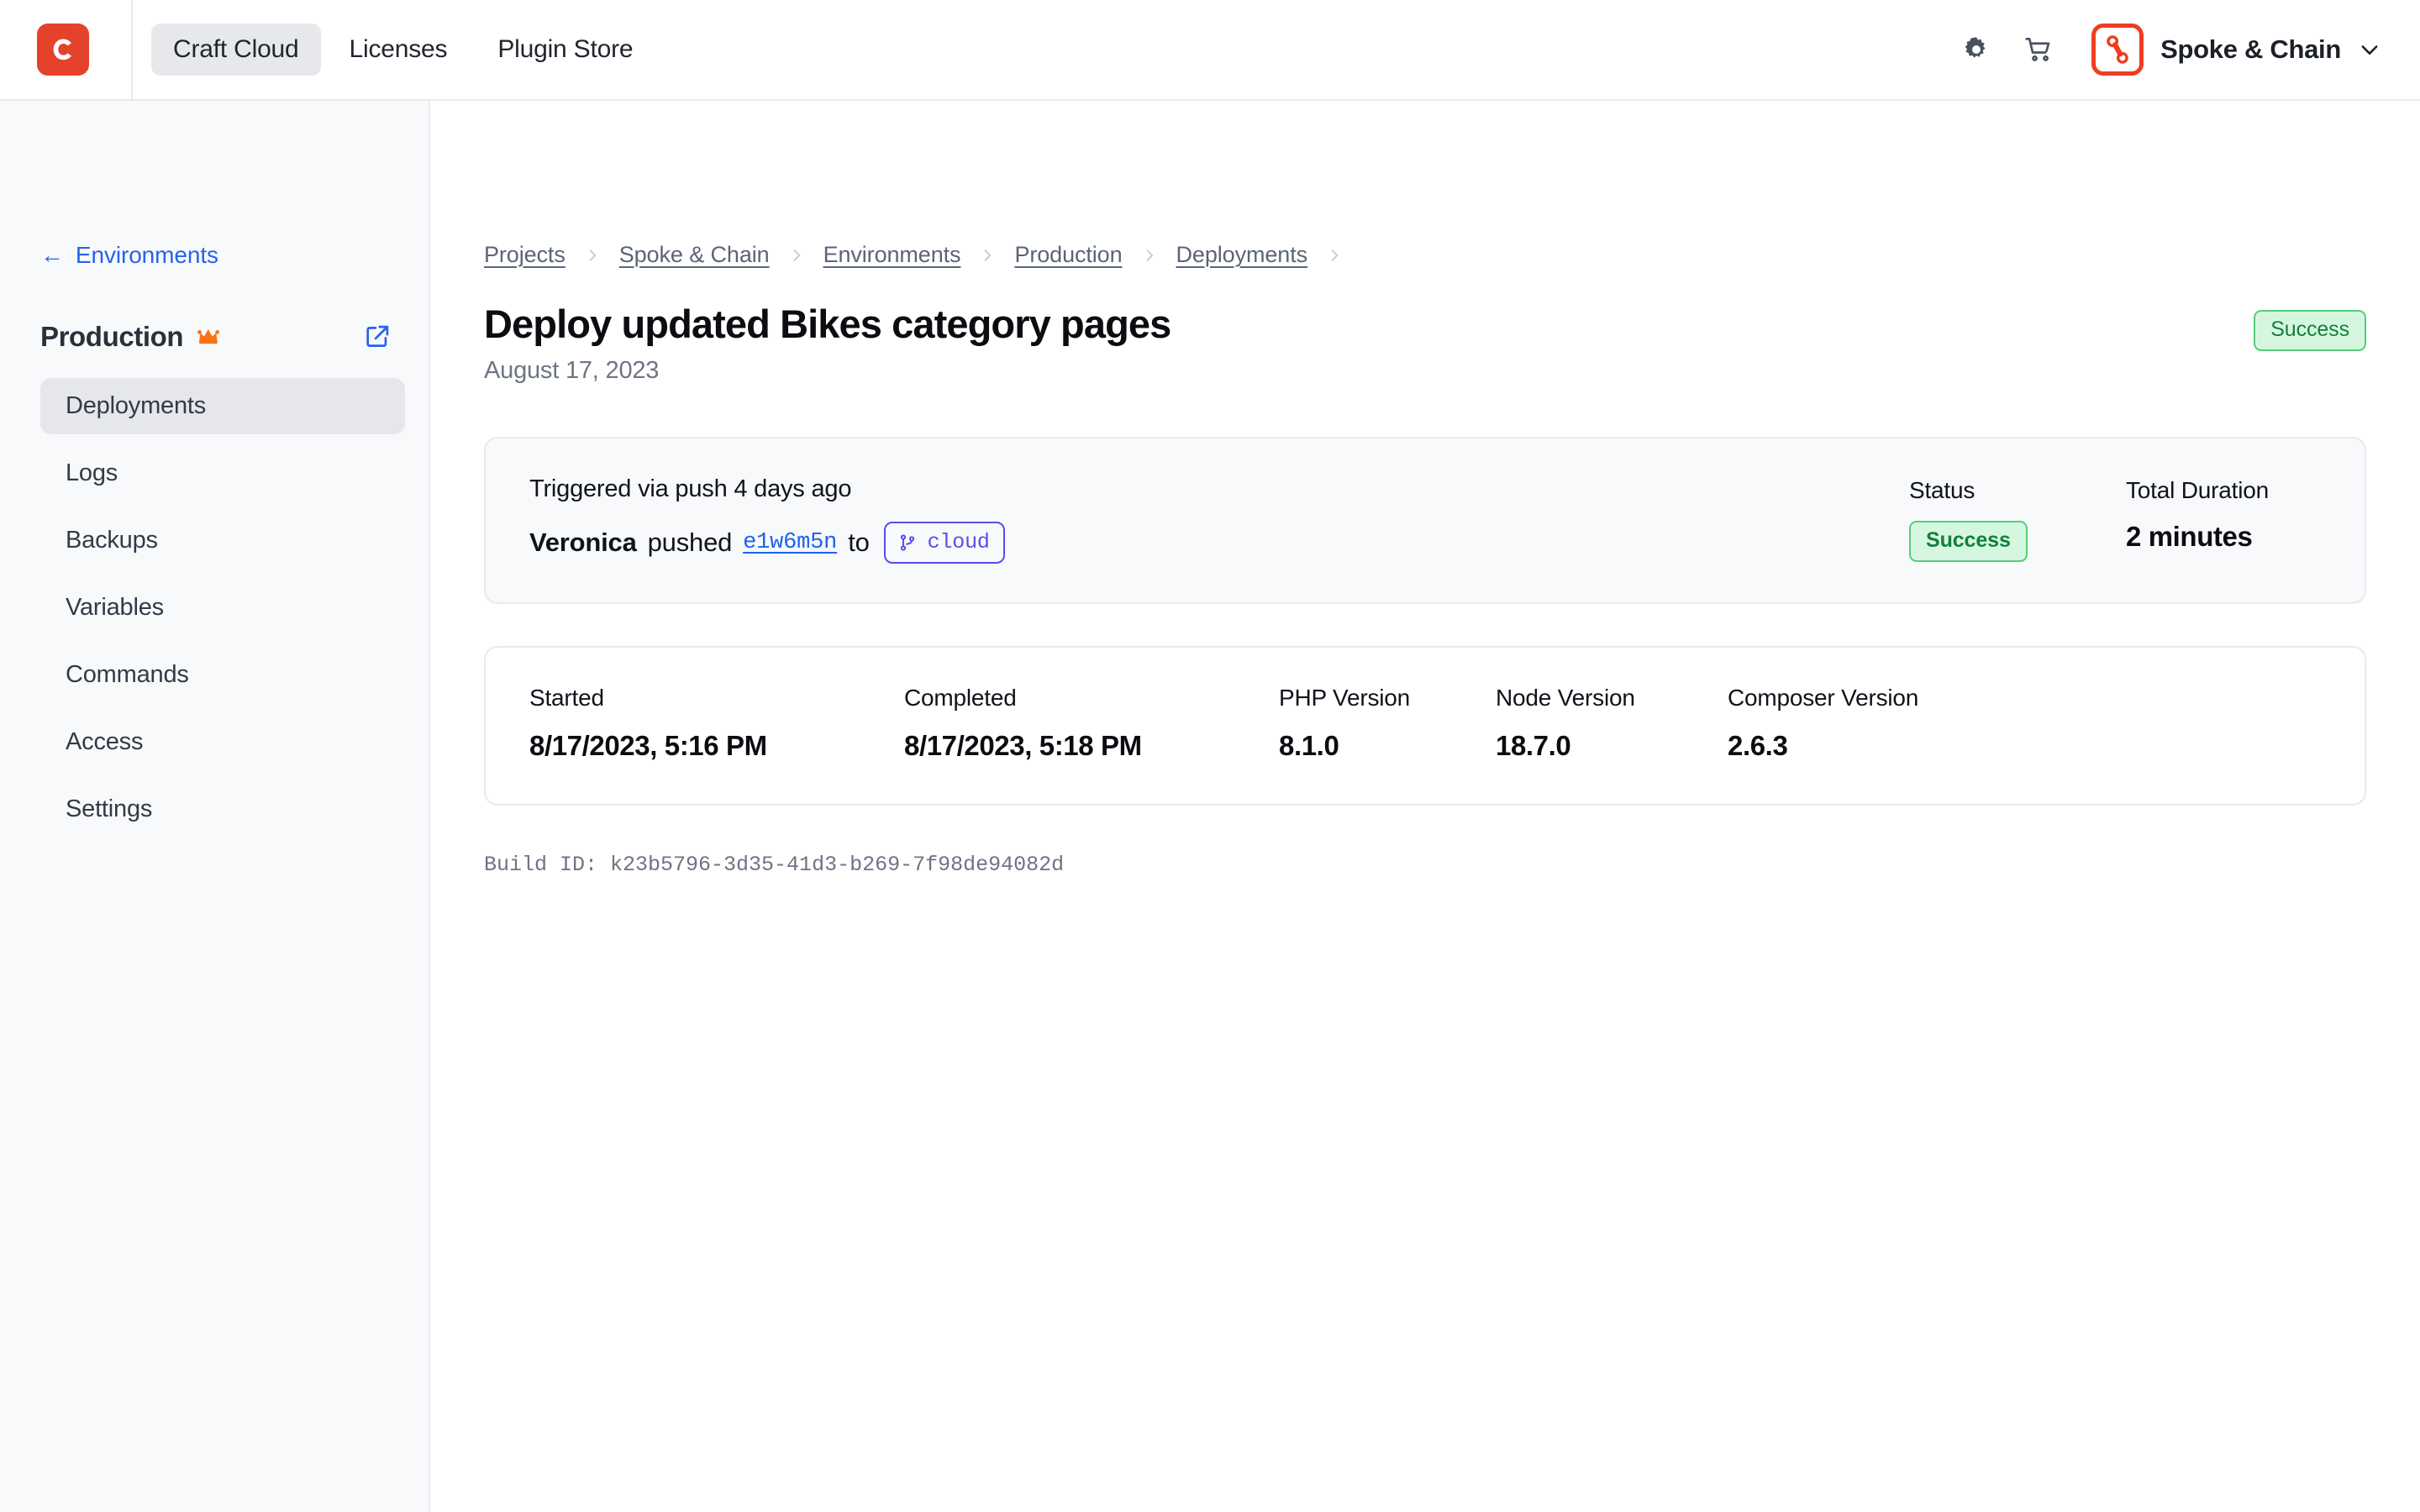 The image size is (2420, 1512). Describe the element at coordinates (572, 371) in the screenshot. I see `page-date: August 17, 2023` at that location.